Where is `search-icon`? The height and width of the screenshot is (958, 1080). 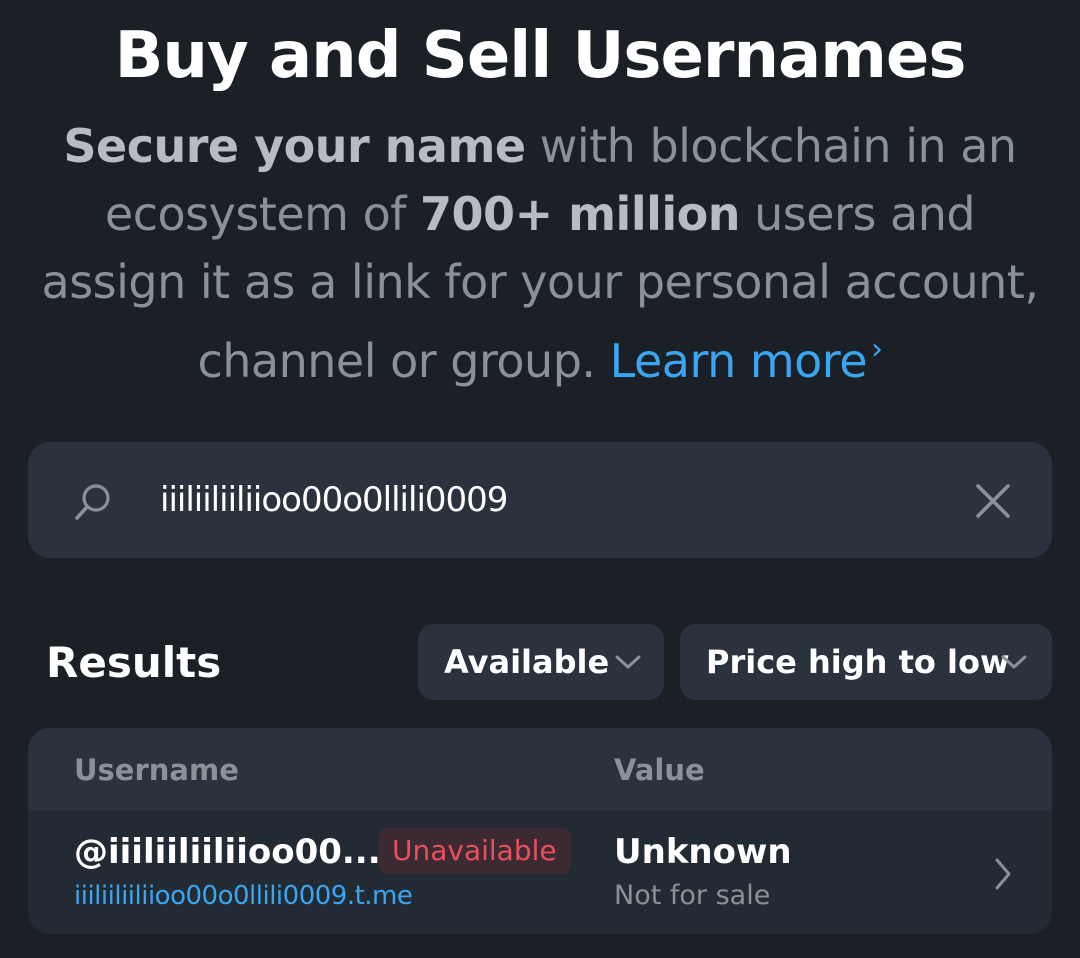
search-icon is located at coordinates (92, 502).